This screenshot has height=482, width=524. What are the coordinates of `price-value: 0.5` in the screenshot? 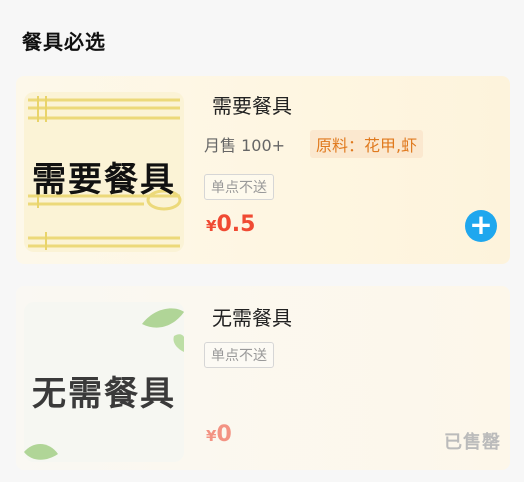 It's located at (236, 224).